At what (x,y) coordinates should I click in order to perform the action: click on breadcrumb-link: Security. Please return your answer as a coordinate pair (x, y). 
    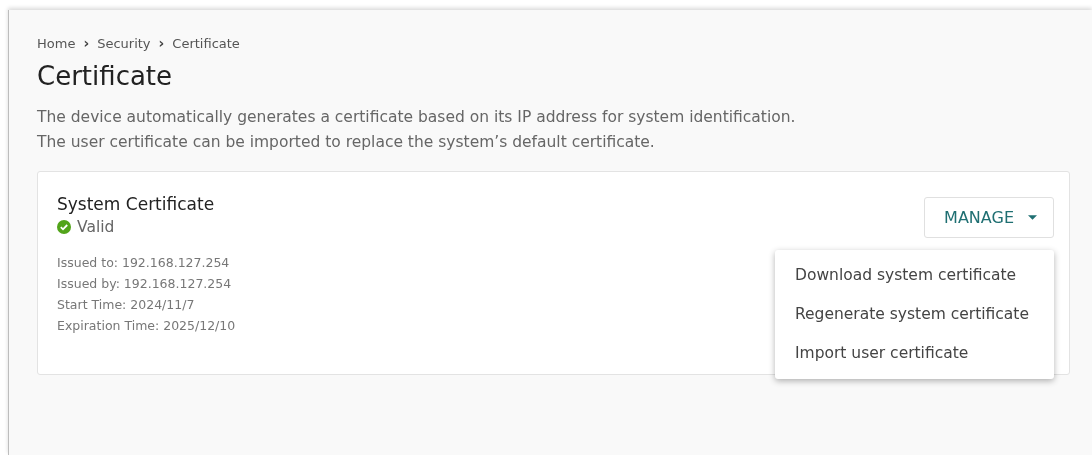
    Looking at the image, I should click on (124, 43).